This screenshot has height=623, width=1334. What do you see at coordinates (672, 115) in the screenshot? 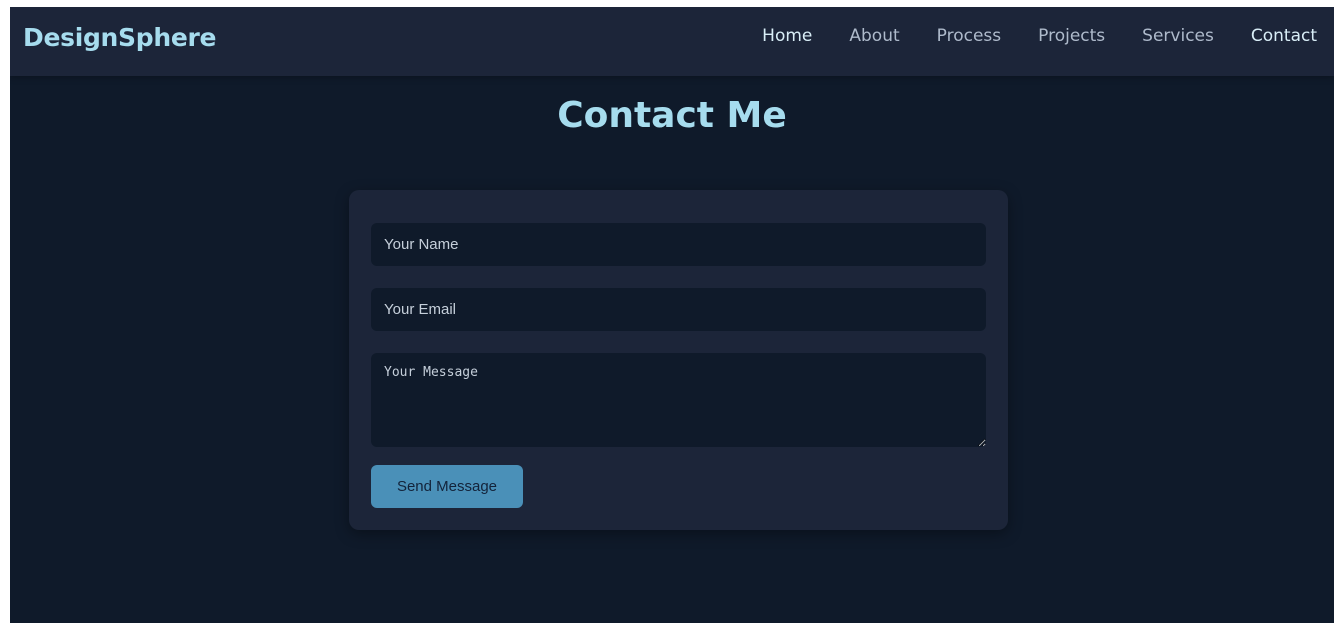
I see `page-title: Contact Me` at bounding box center [672, 115].